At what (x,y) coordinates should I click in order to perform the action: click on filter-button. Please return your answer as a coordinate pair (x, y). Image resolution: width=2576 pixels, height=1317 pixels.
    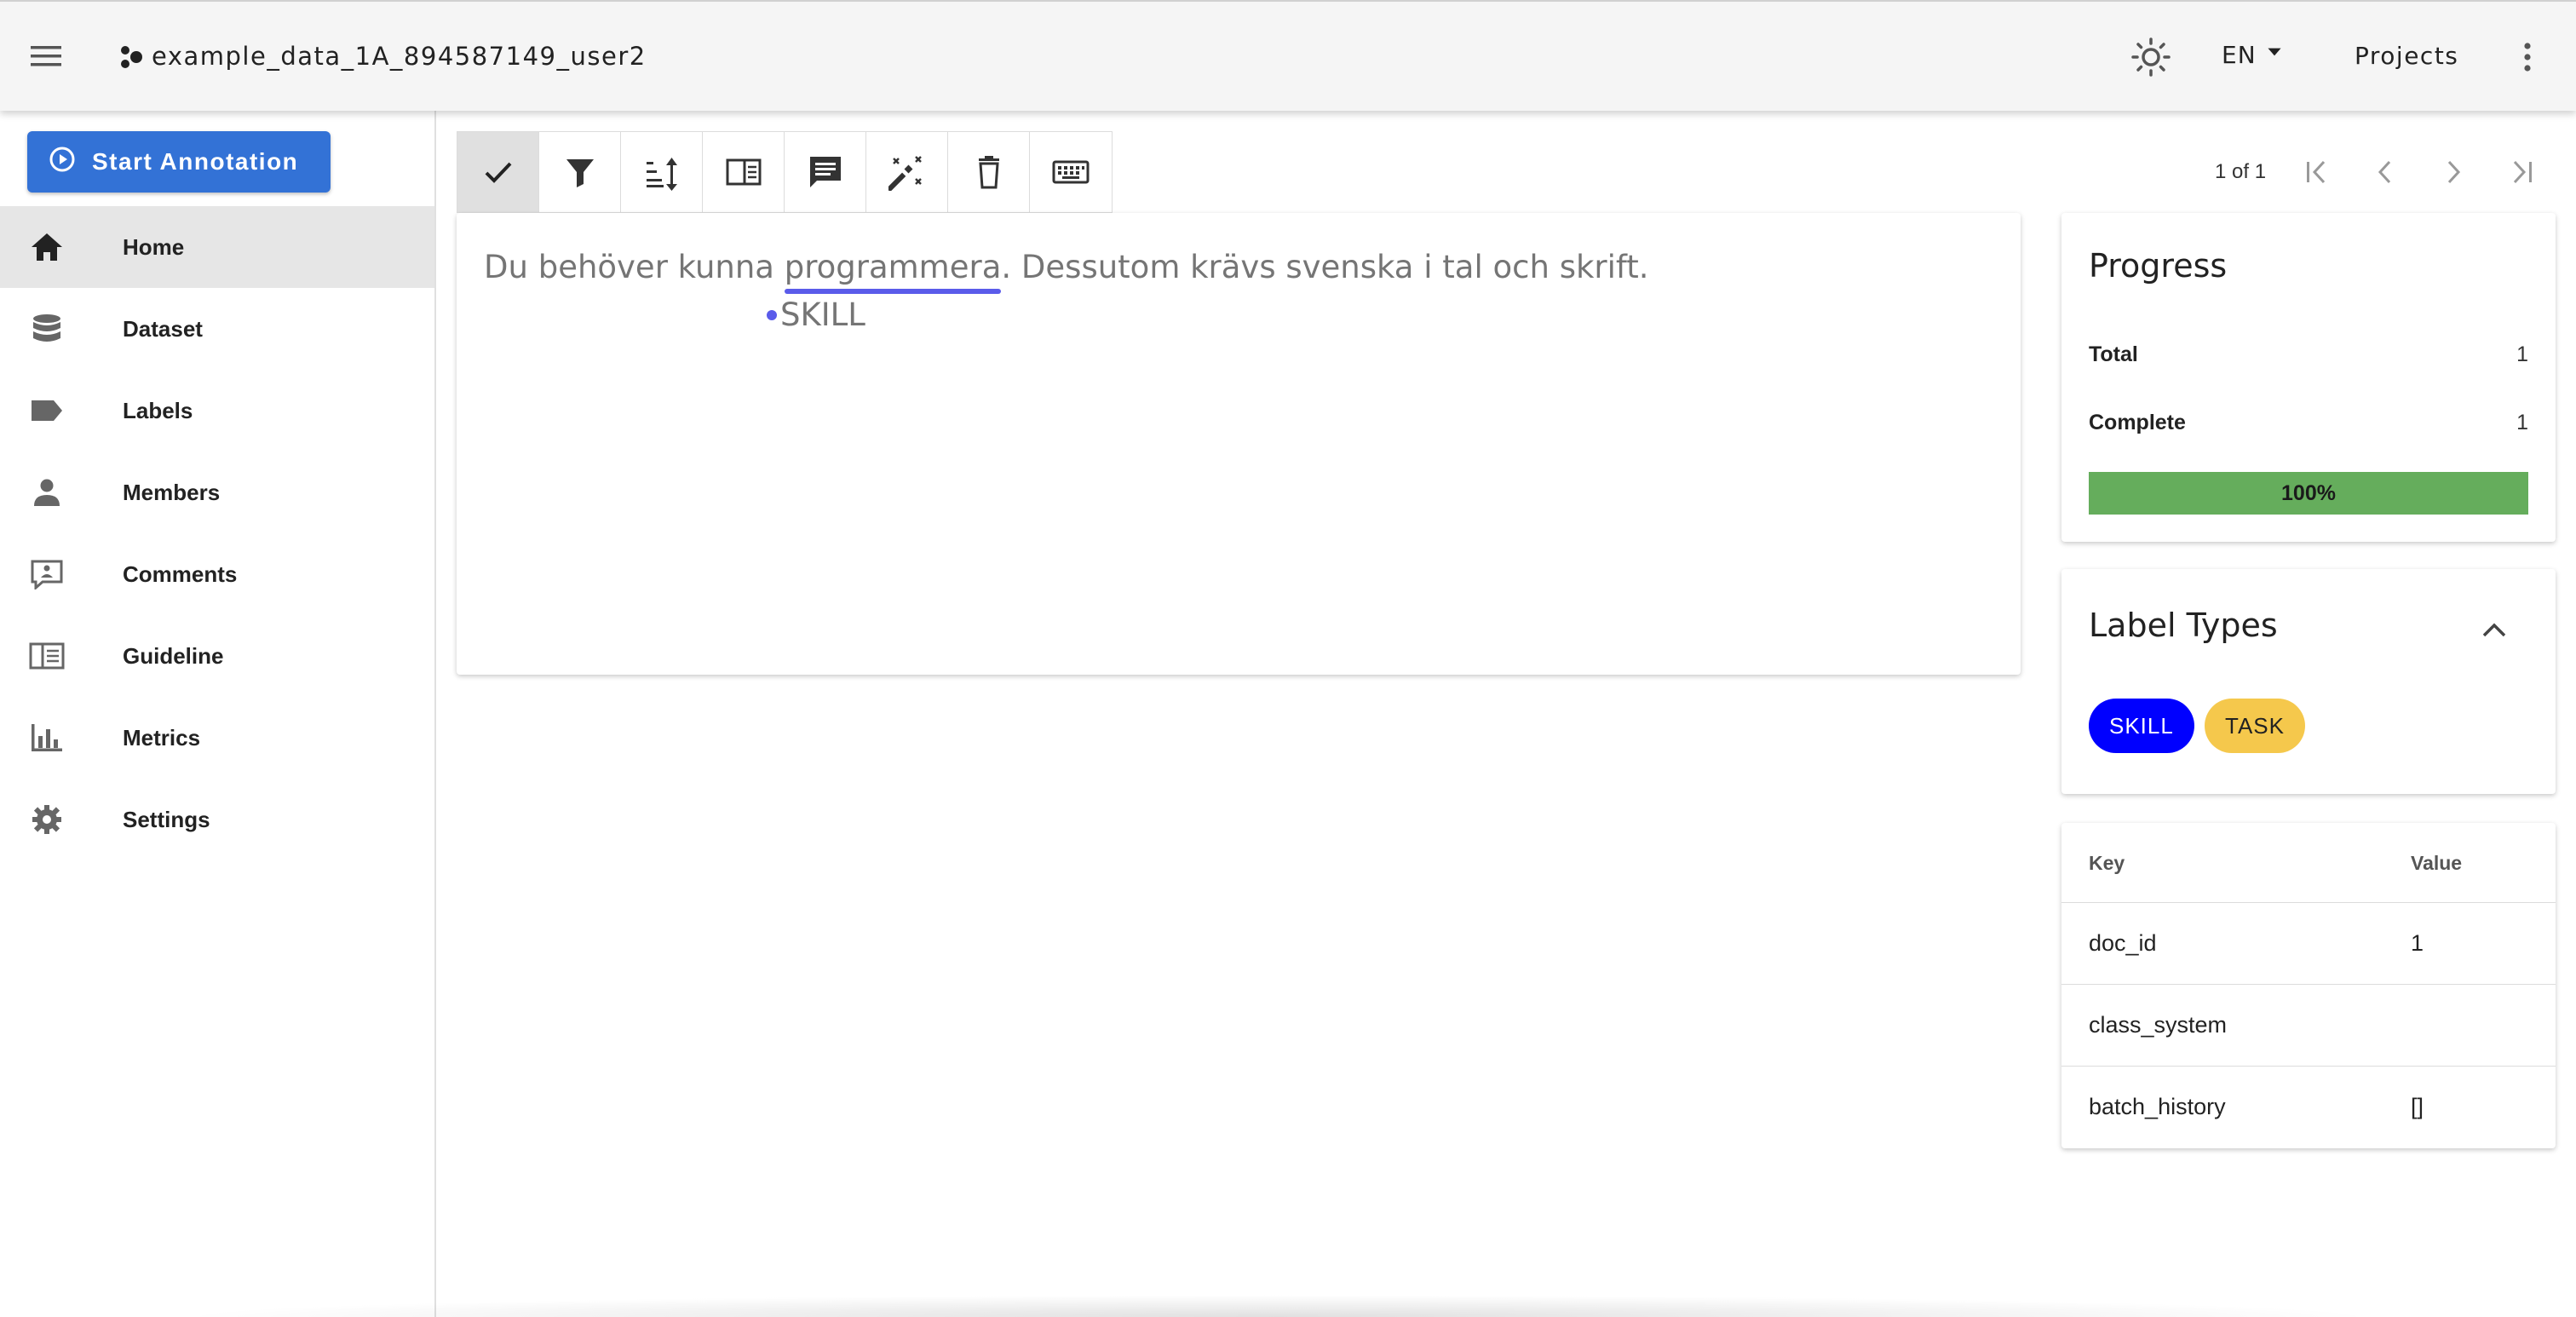
    Looking at the image, I should click on (580, 172).